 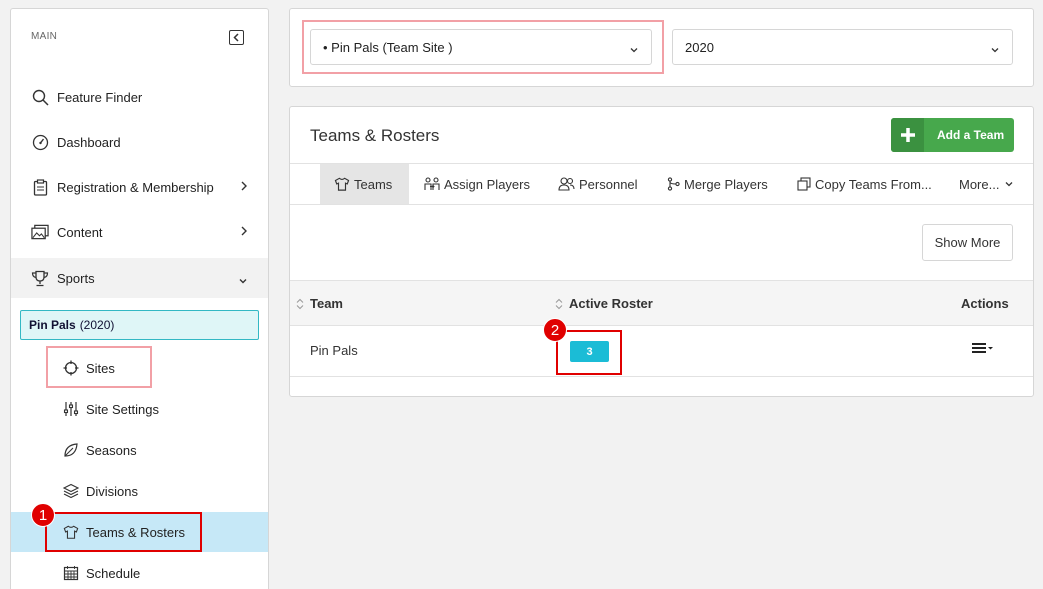 What do you see at coordinates (611, 303) in the screenshot?
I see `column-label: Active Roster` at bounding box center [611, 303].